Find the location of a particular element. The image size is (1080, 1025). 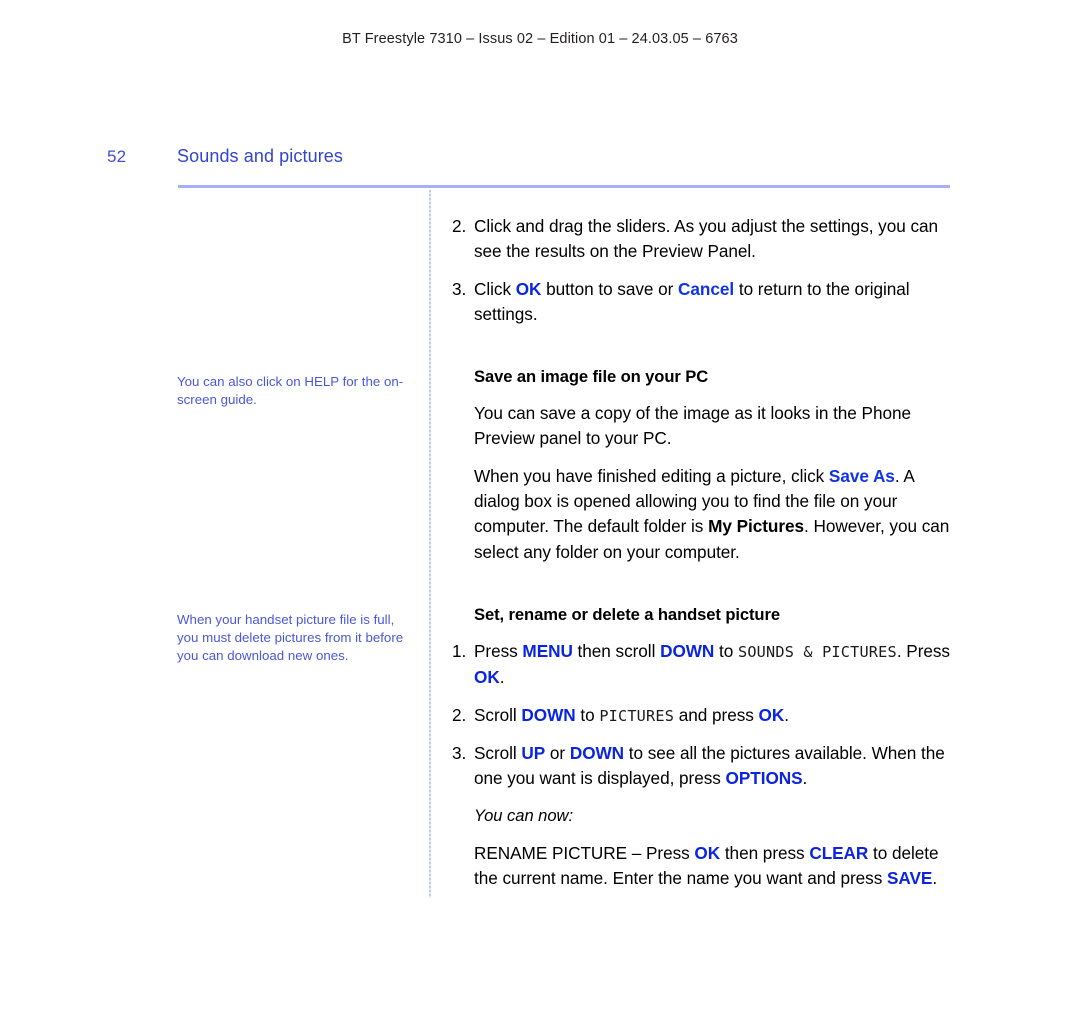

folder-name-my-pictures: My Pictures is located at coordinates (756, 526).